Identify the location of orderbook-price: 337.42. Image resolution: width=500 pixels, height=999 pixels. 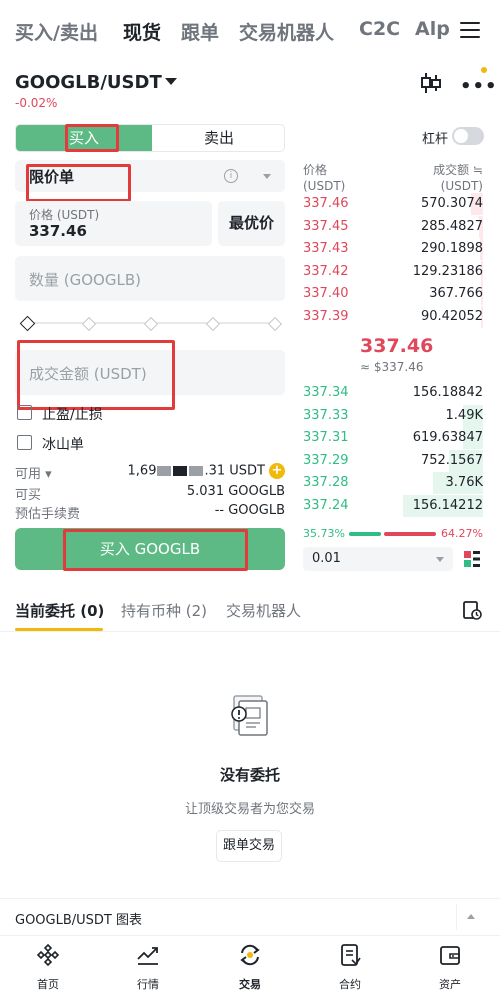
(326, 271).